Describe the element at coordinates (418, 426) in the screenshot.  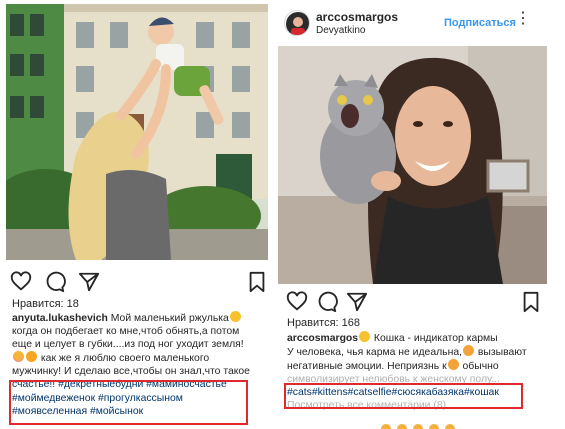
I see `story-dots` at that location.